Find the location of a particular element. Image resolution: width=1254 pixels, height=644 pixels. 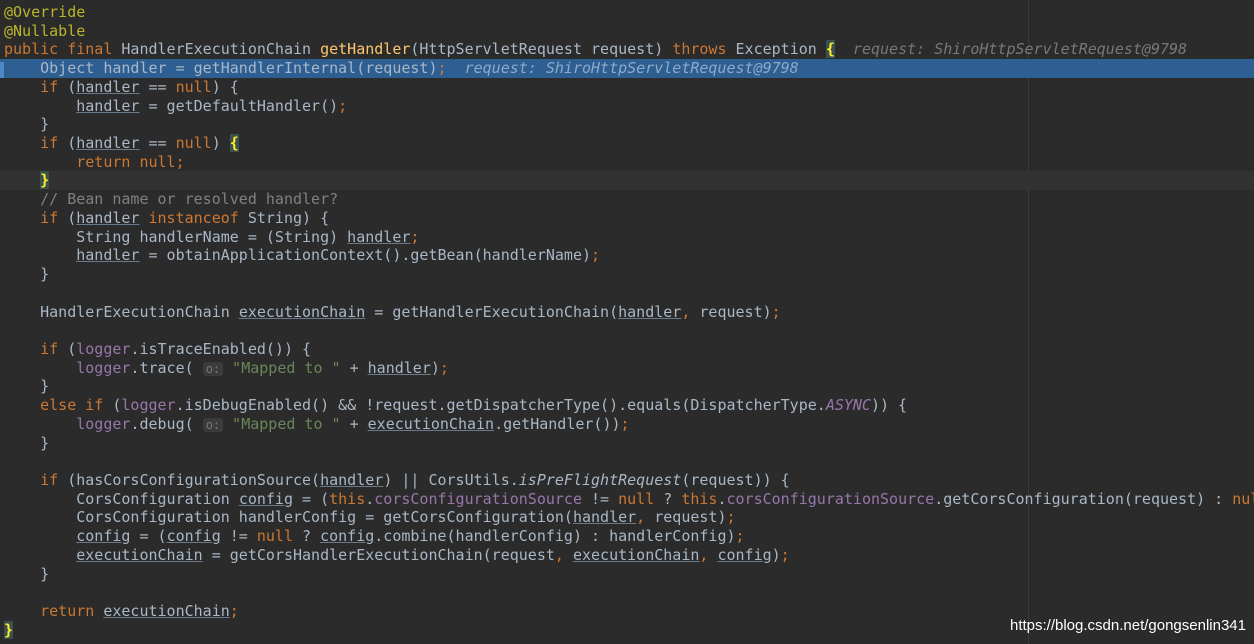

code-line: handler = getDefaultHandler(); is located at coordinates (627, 106).